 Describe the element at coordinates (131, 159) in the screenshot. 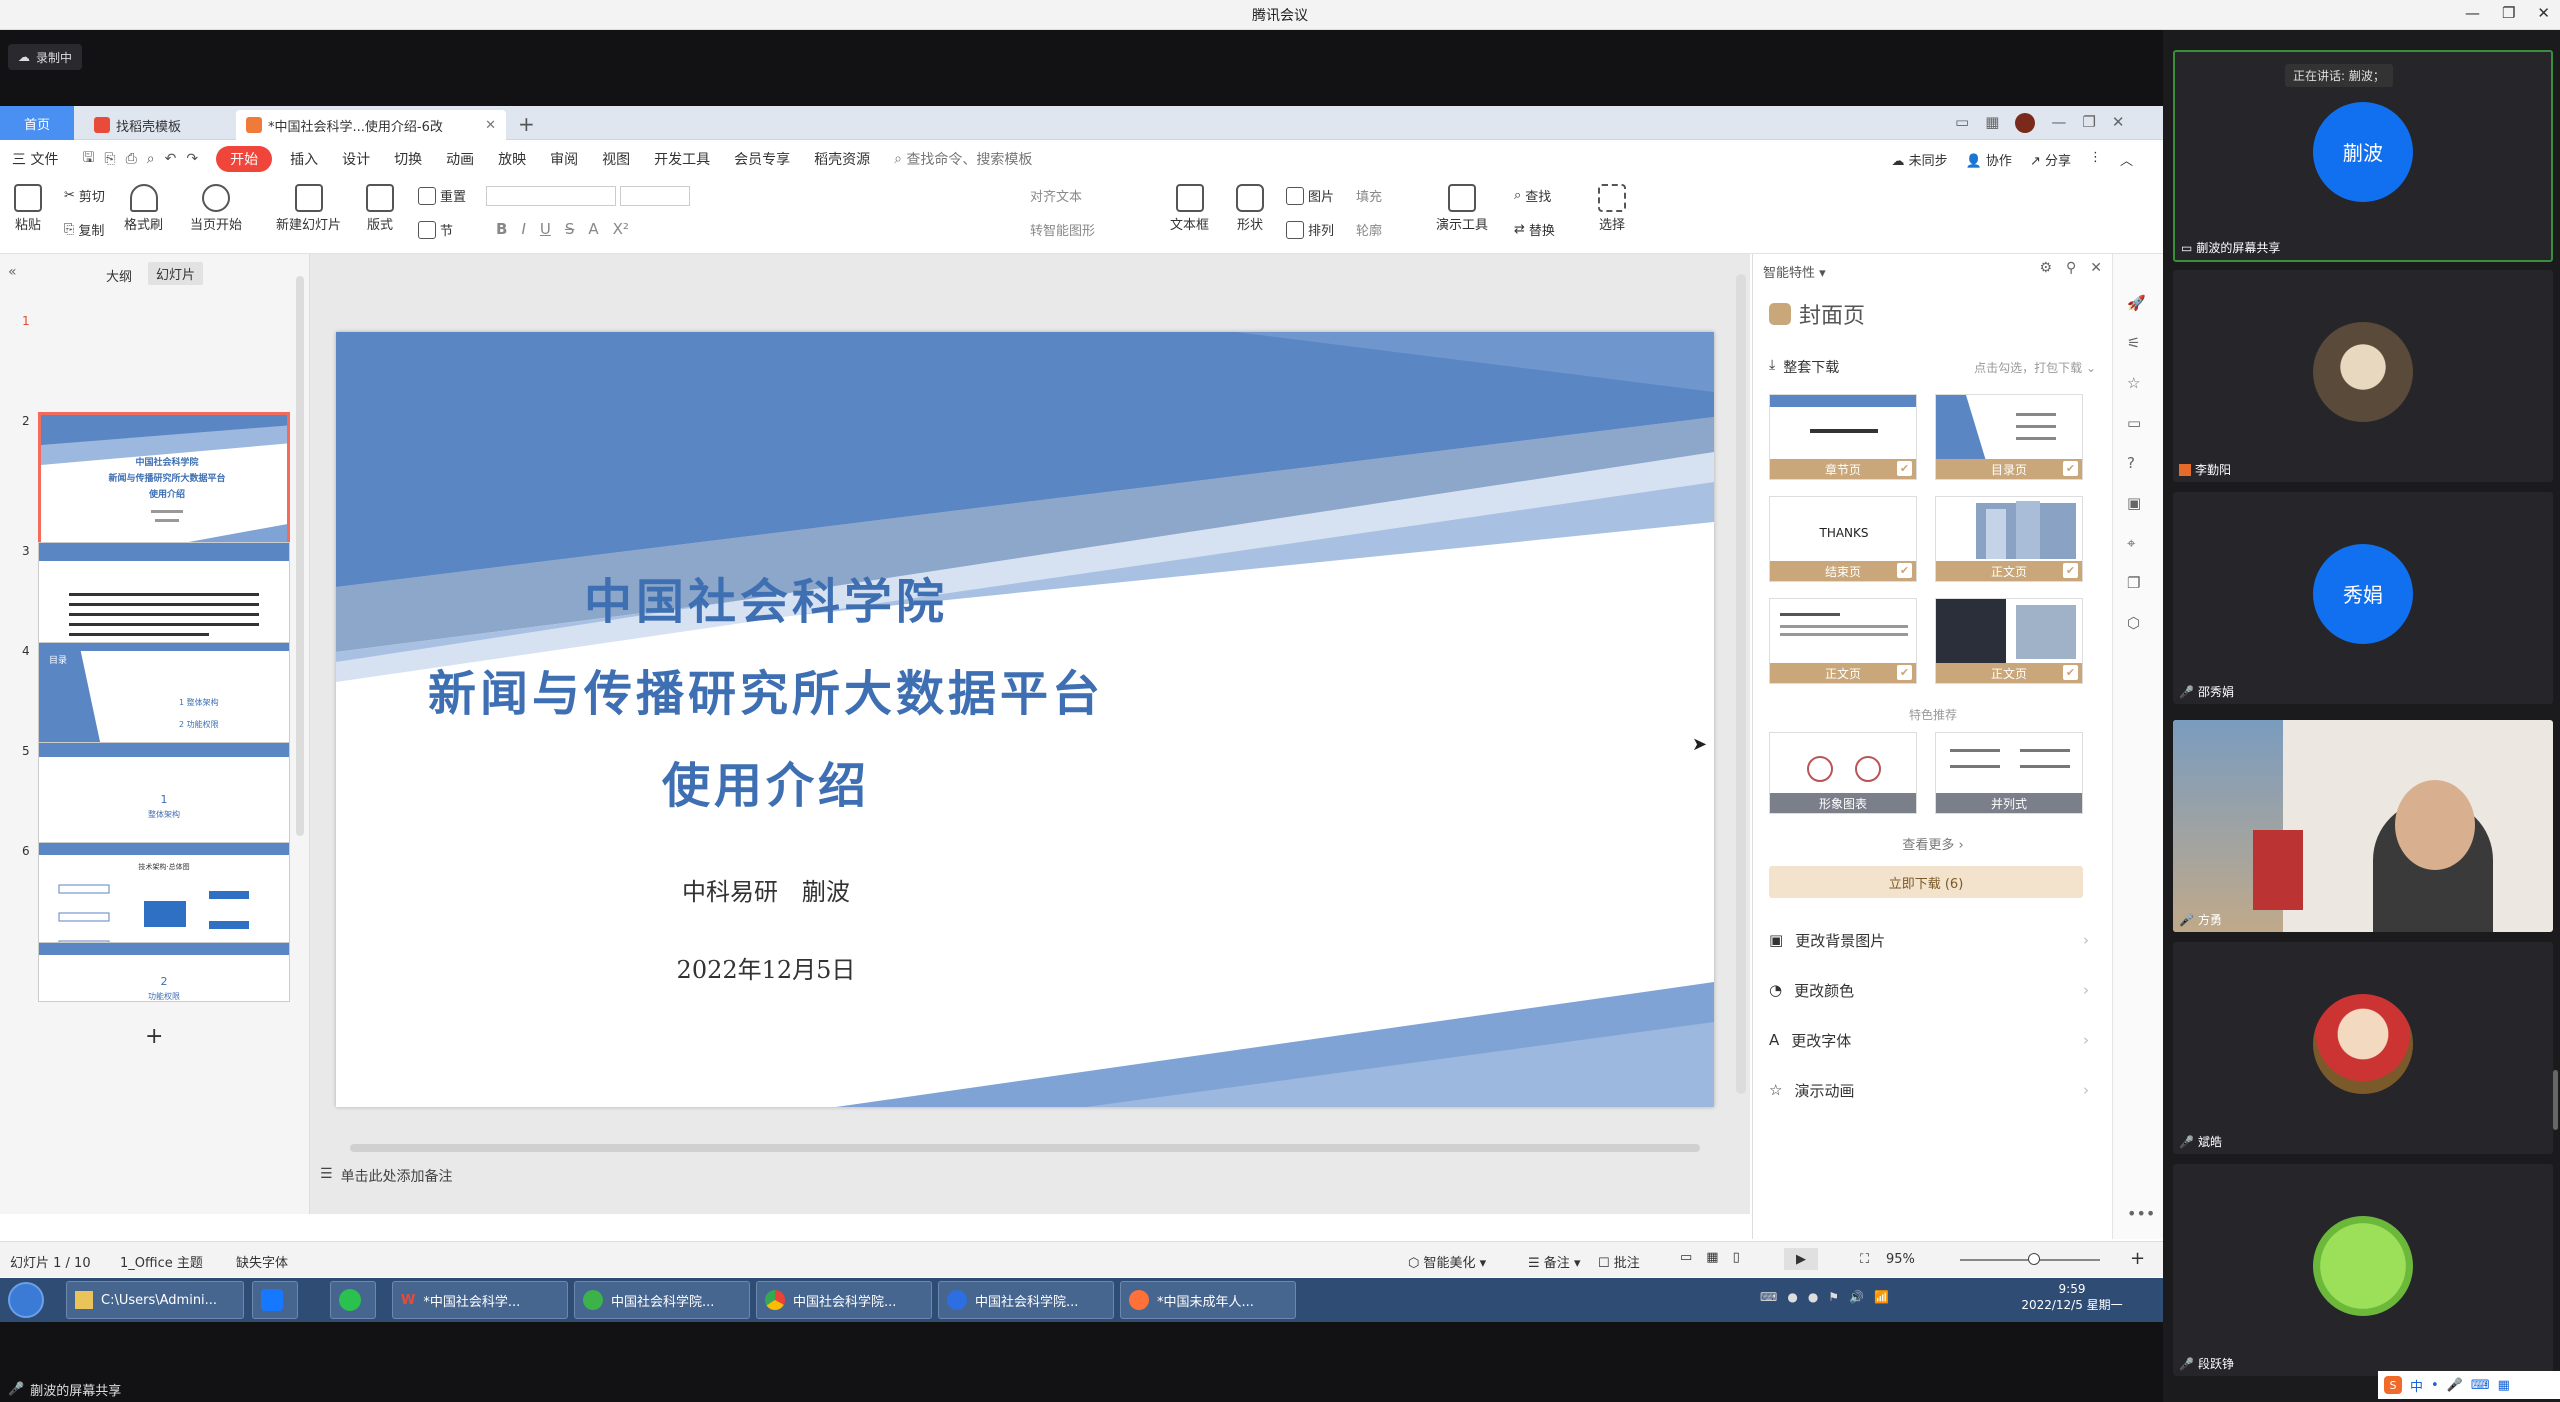

I see `print-icon: ⎙` at that location.